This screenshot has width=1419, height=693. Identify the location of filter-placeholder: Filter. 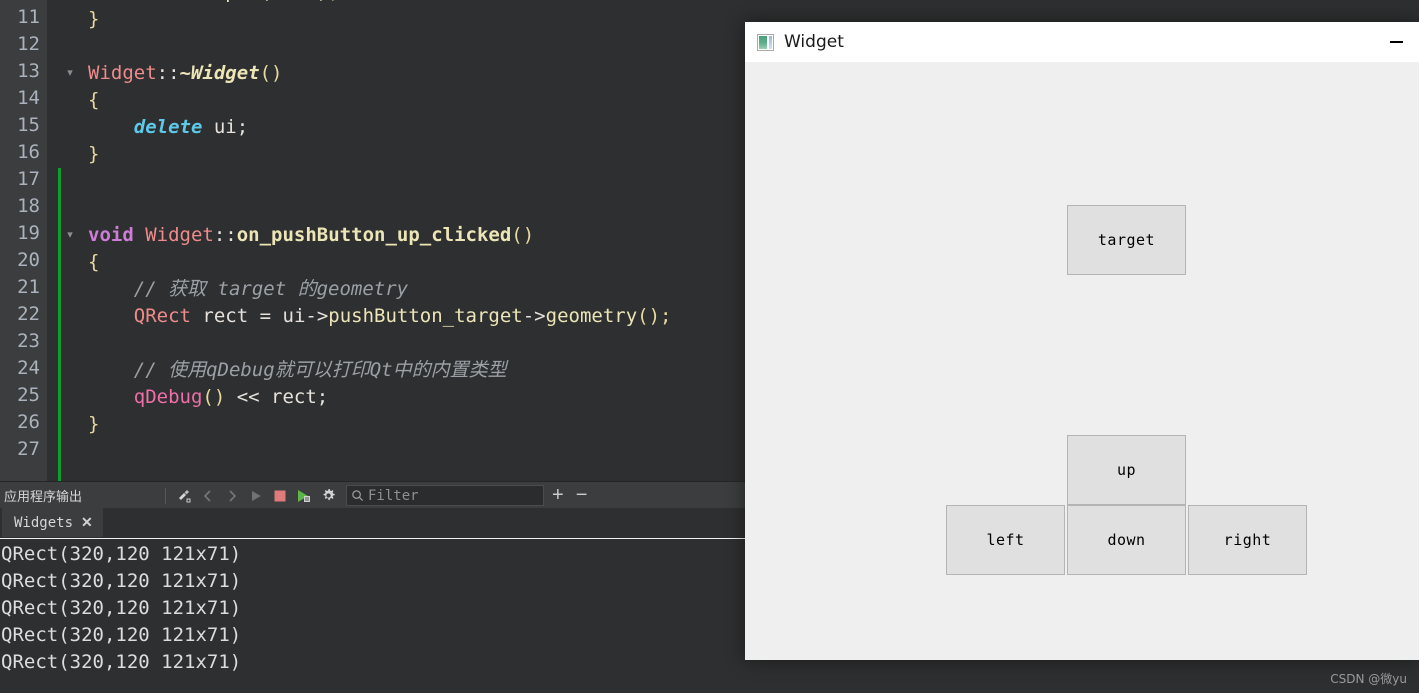
(393, 495).